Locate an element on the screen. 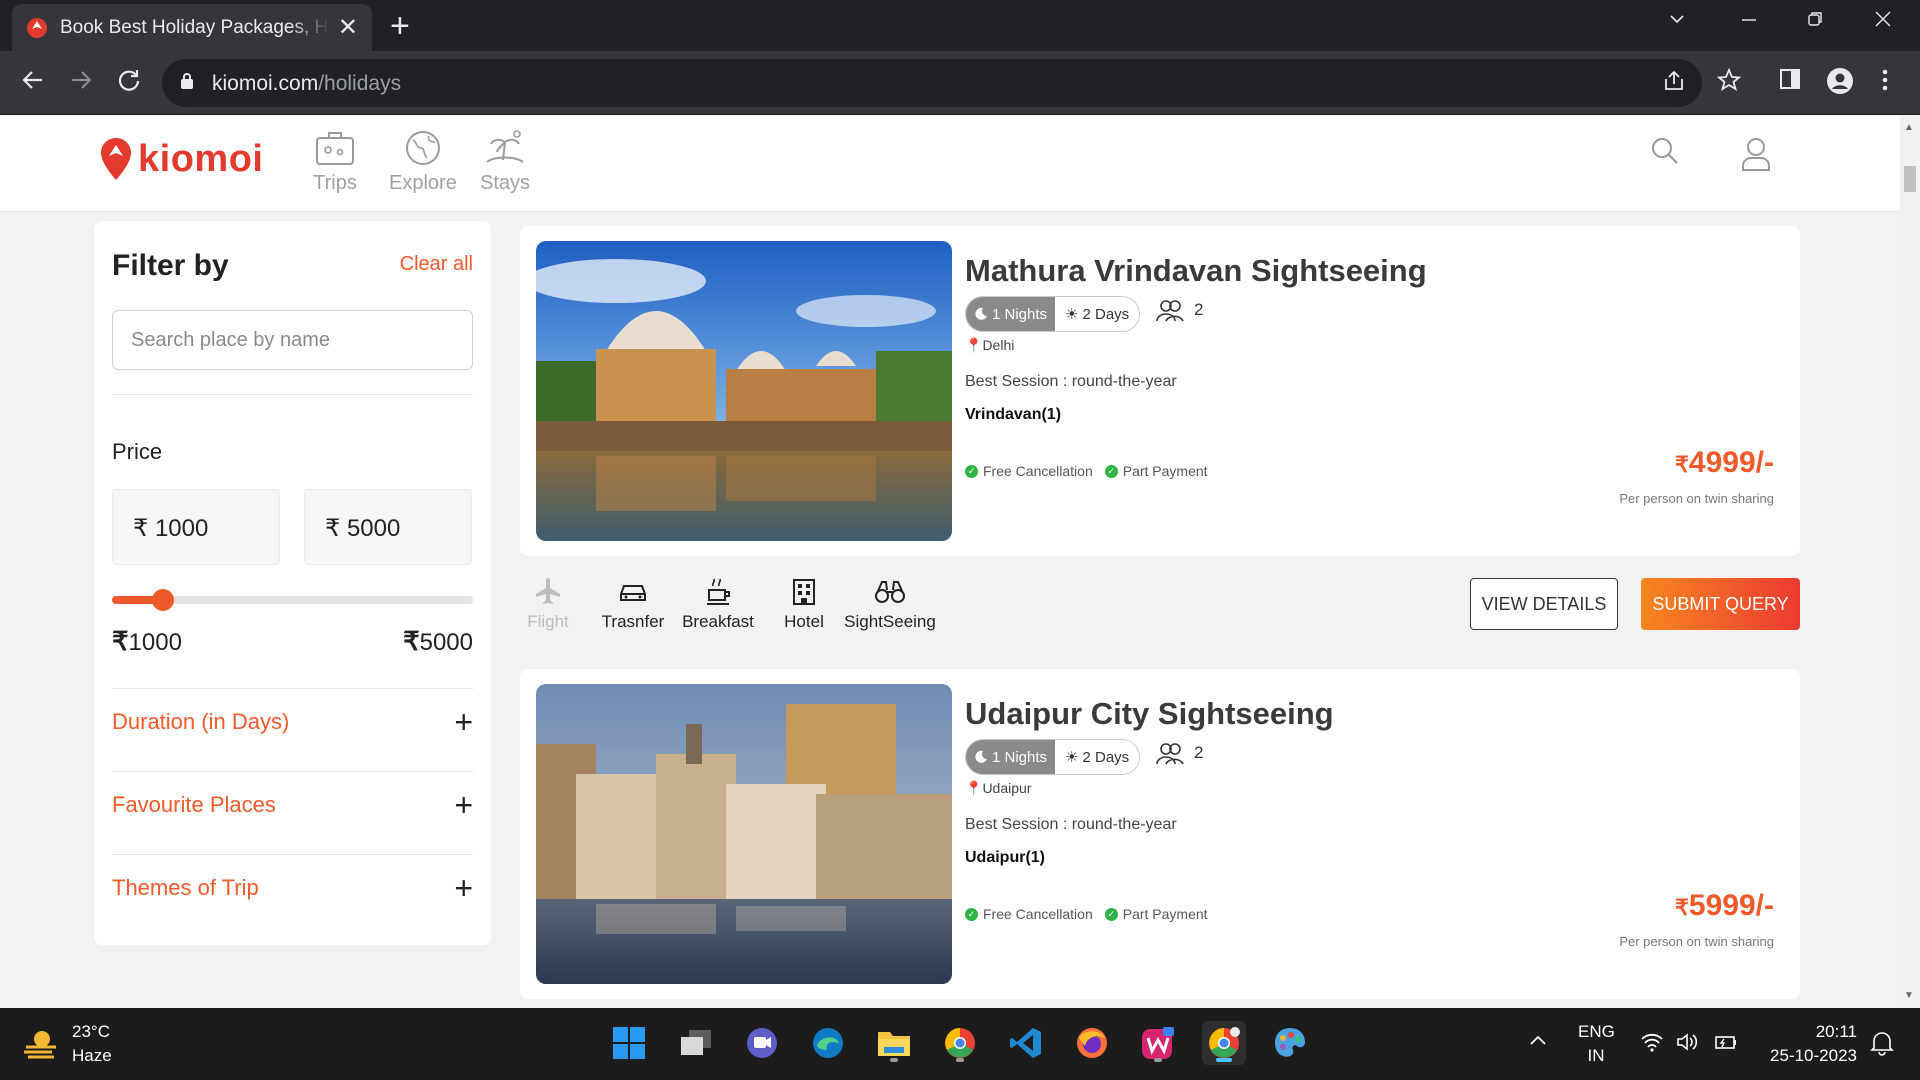  file-explorer-icon is located at coordinates (894, 1043).